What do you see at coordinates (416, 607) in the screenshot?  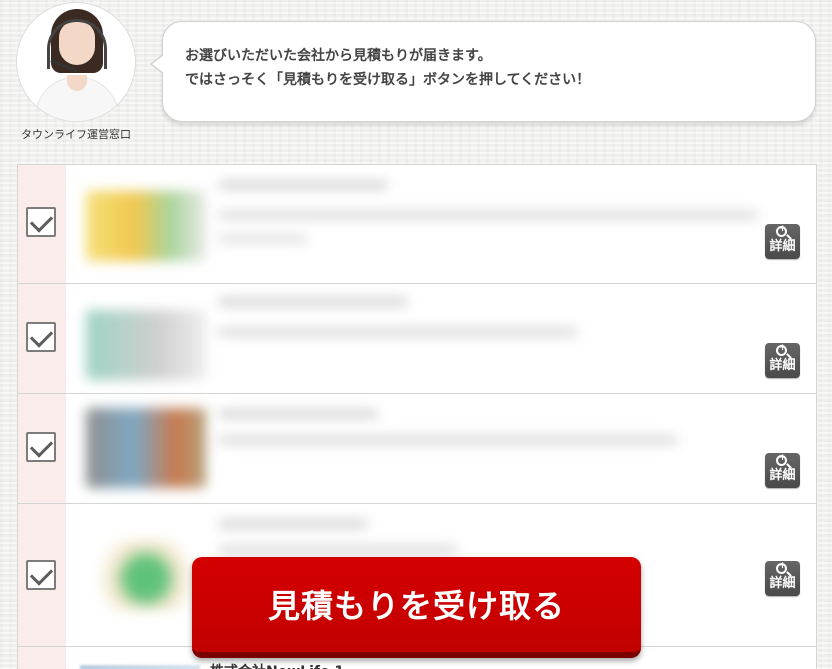 I see `receive-estimate-button: 見積もりを受け取る` at bounding box center [416, 607].